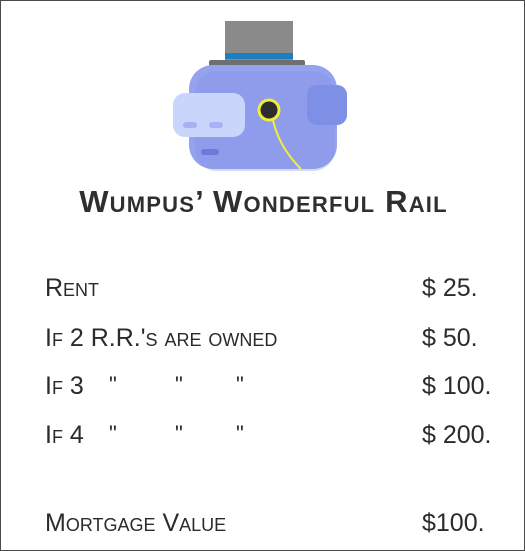  Describe the element at coordinates (269, 110) in the screenshot. I see `monocle-icon` at that location.